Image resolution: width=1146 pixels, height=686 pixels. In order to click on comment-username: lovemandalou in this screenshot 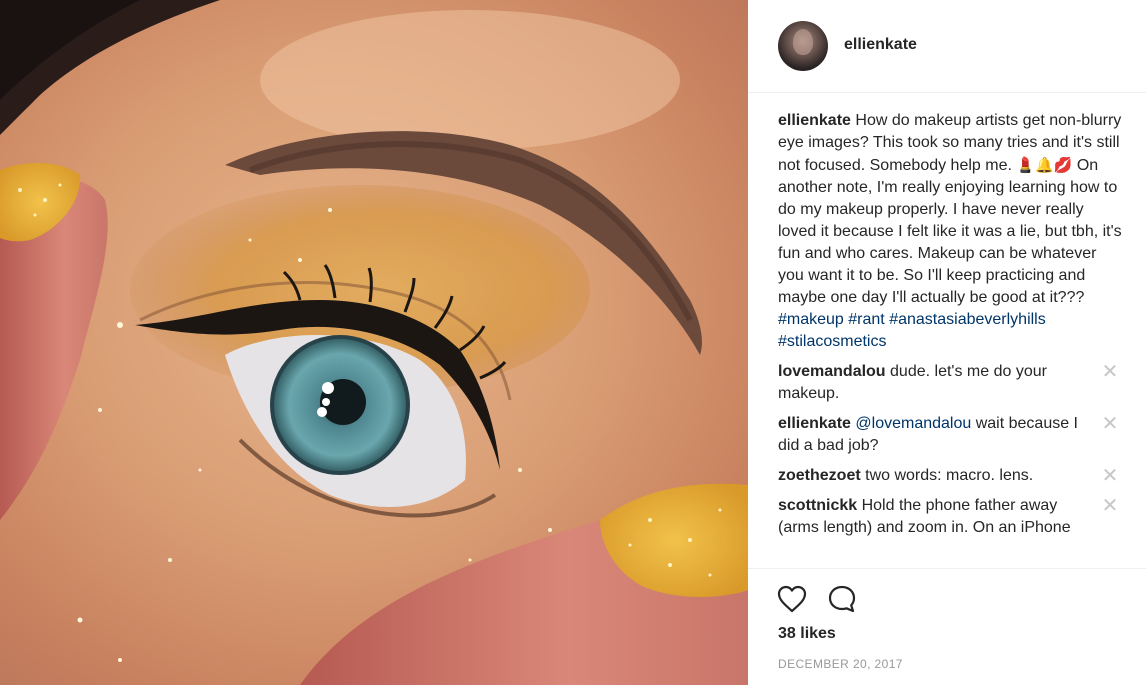, I will do `click(832, 371)`.